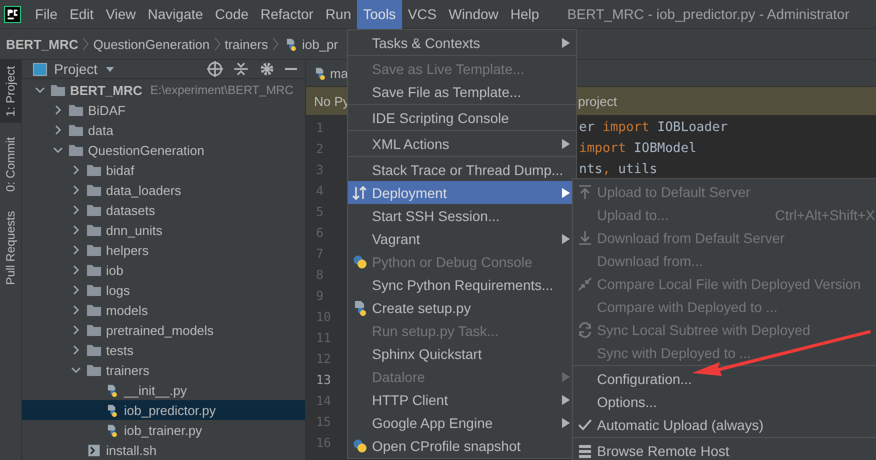 This screenshot has width=876, height=460. Describe the element at coordinates (462, 238) in the screenshot. I see `menu-item: Vagrant` at that location.